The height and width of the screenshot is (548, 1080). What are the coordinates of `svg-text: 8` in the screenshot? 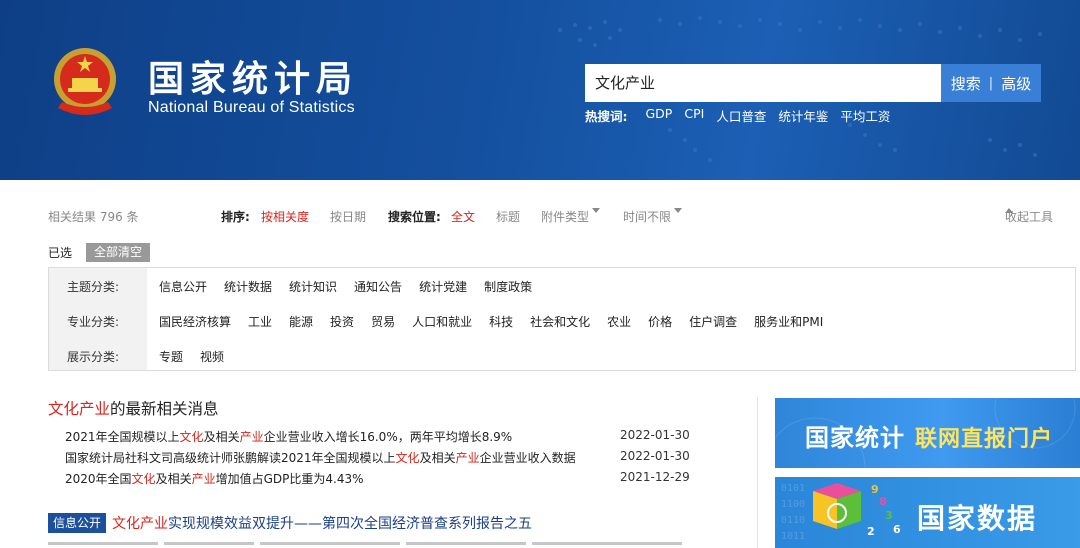 It's located at (883, 501).